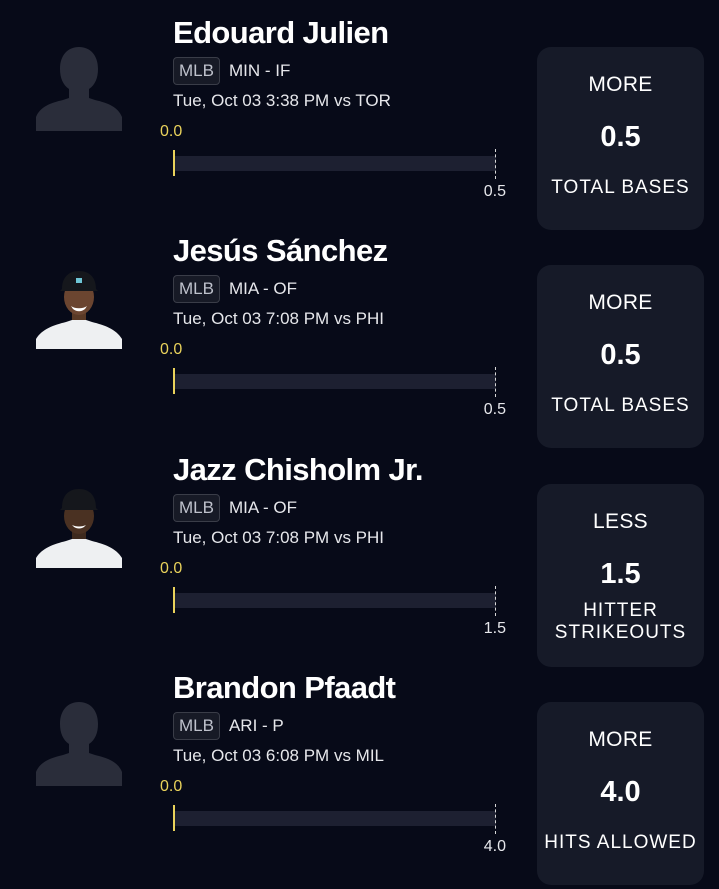  What do you see at coordinates (620, 521) in the screenshot?
I see `pick-direction: LESS` at bounding box center [620, 521].